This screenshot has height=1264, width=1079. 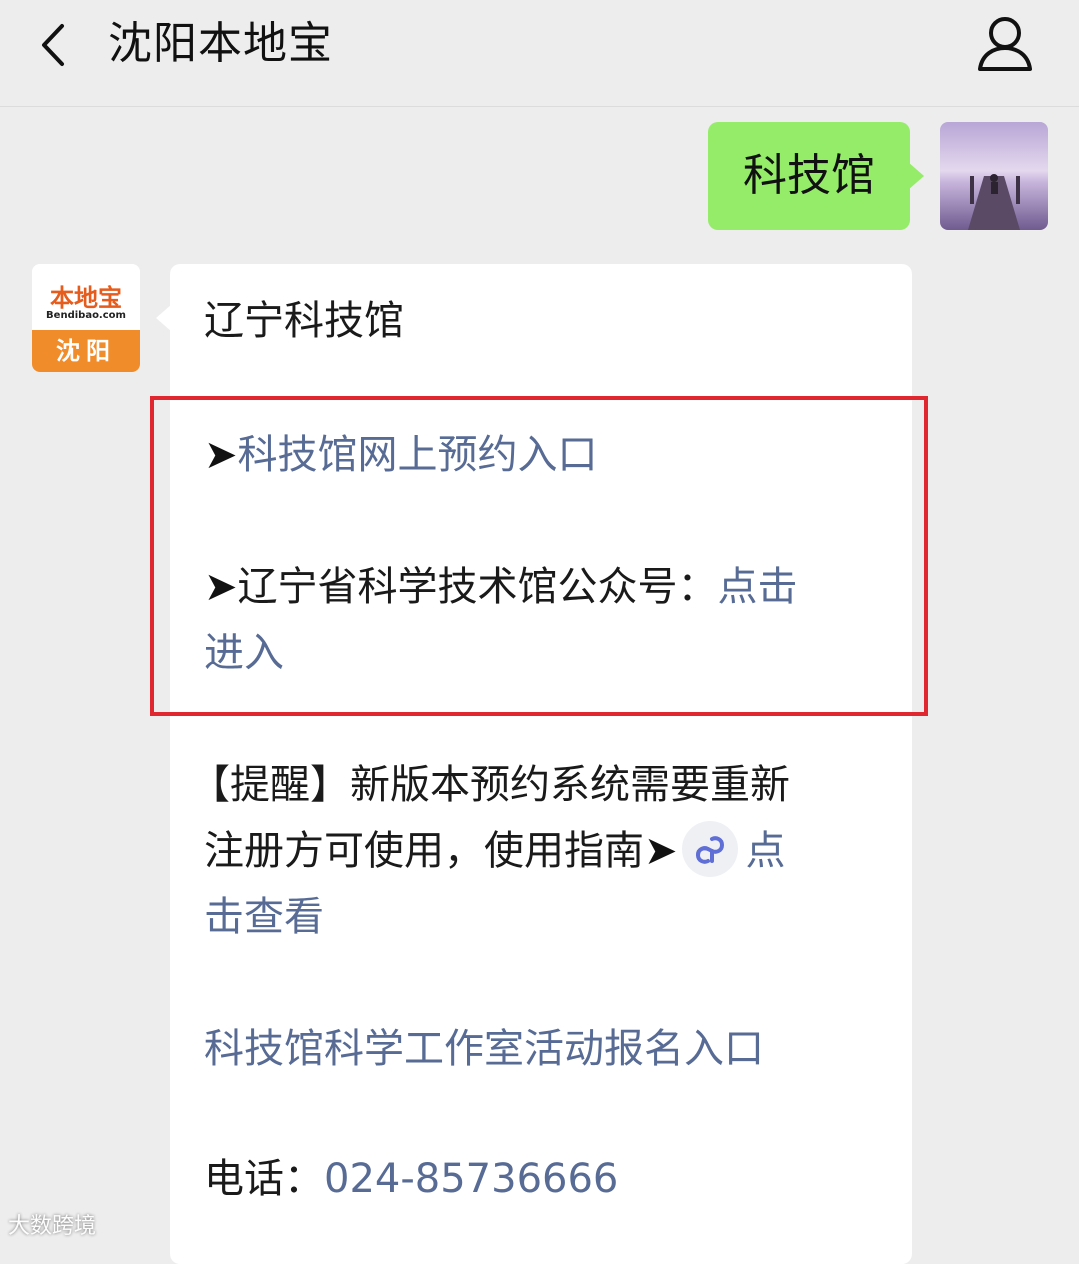 I want to click on account-logo-text: 本地宝, so click(x=86, y=297).